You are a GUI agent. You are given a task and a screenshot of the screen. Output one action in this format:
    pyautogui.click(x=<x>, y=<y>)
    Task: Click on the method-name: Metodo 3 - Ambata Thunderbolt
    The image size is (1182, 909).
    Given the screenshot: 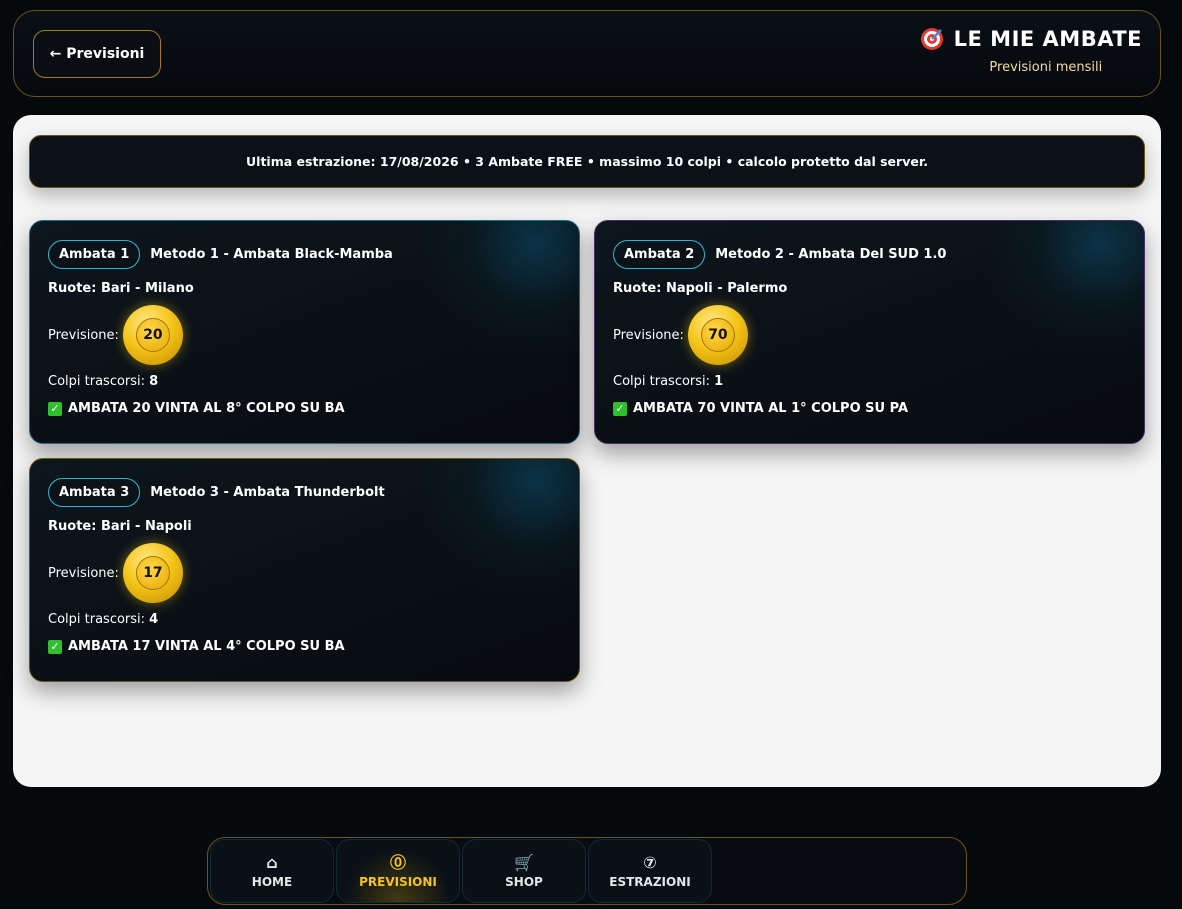 What is the action you would take?
    pyautogui.click(x=267, y=492)
    